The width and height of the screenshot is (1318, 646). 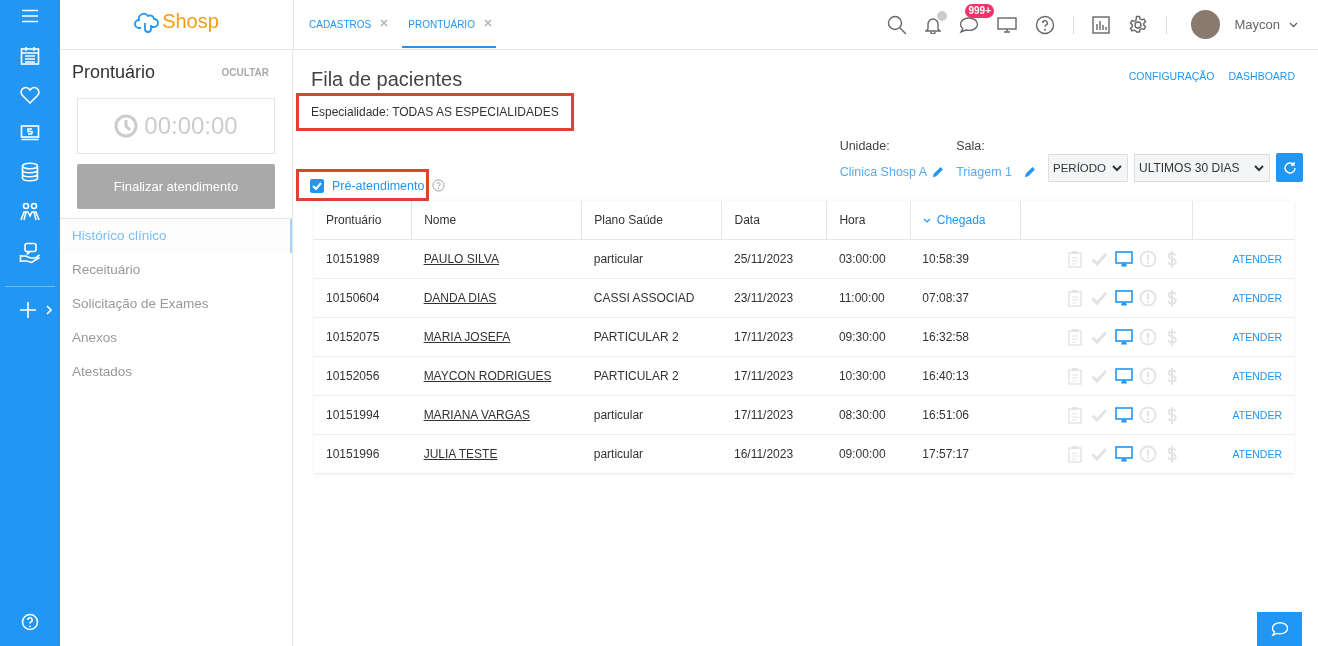 I want to click on bar-chart-icon, so click(x=1101, y=24).